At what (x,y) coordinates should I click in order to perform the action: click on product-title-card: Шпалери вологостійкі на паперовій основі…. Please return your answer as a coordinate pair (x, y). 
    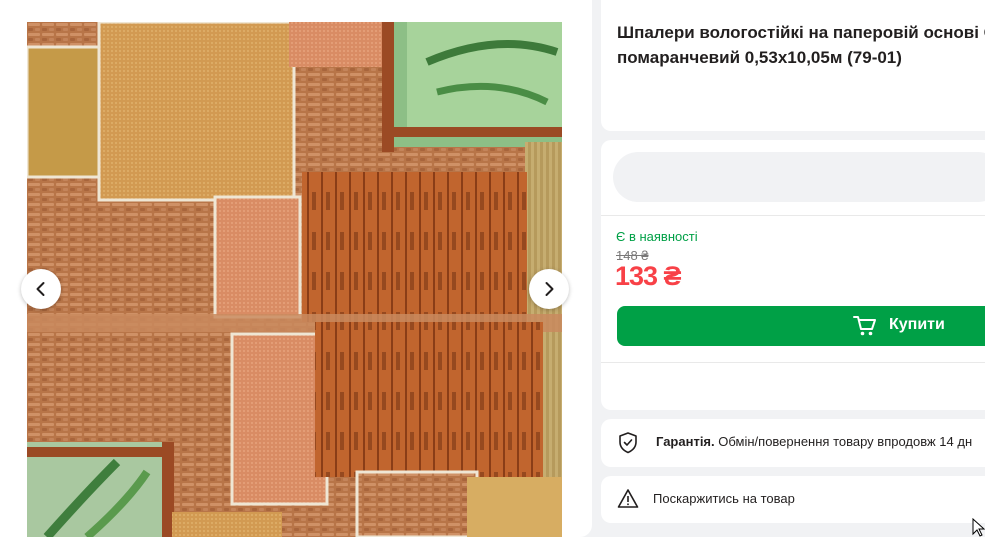
    Looking at the image, I should click on (793, 65).